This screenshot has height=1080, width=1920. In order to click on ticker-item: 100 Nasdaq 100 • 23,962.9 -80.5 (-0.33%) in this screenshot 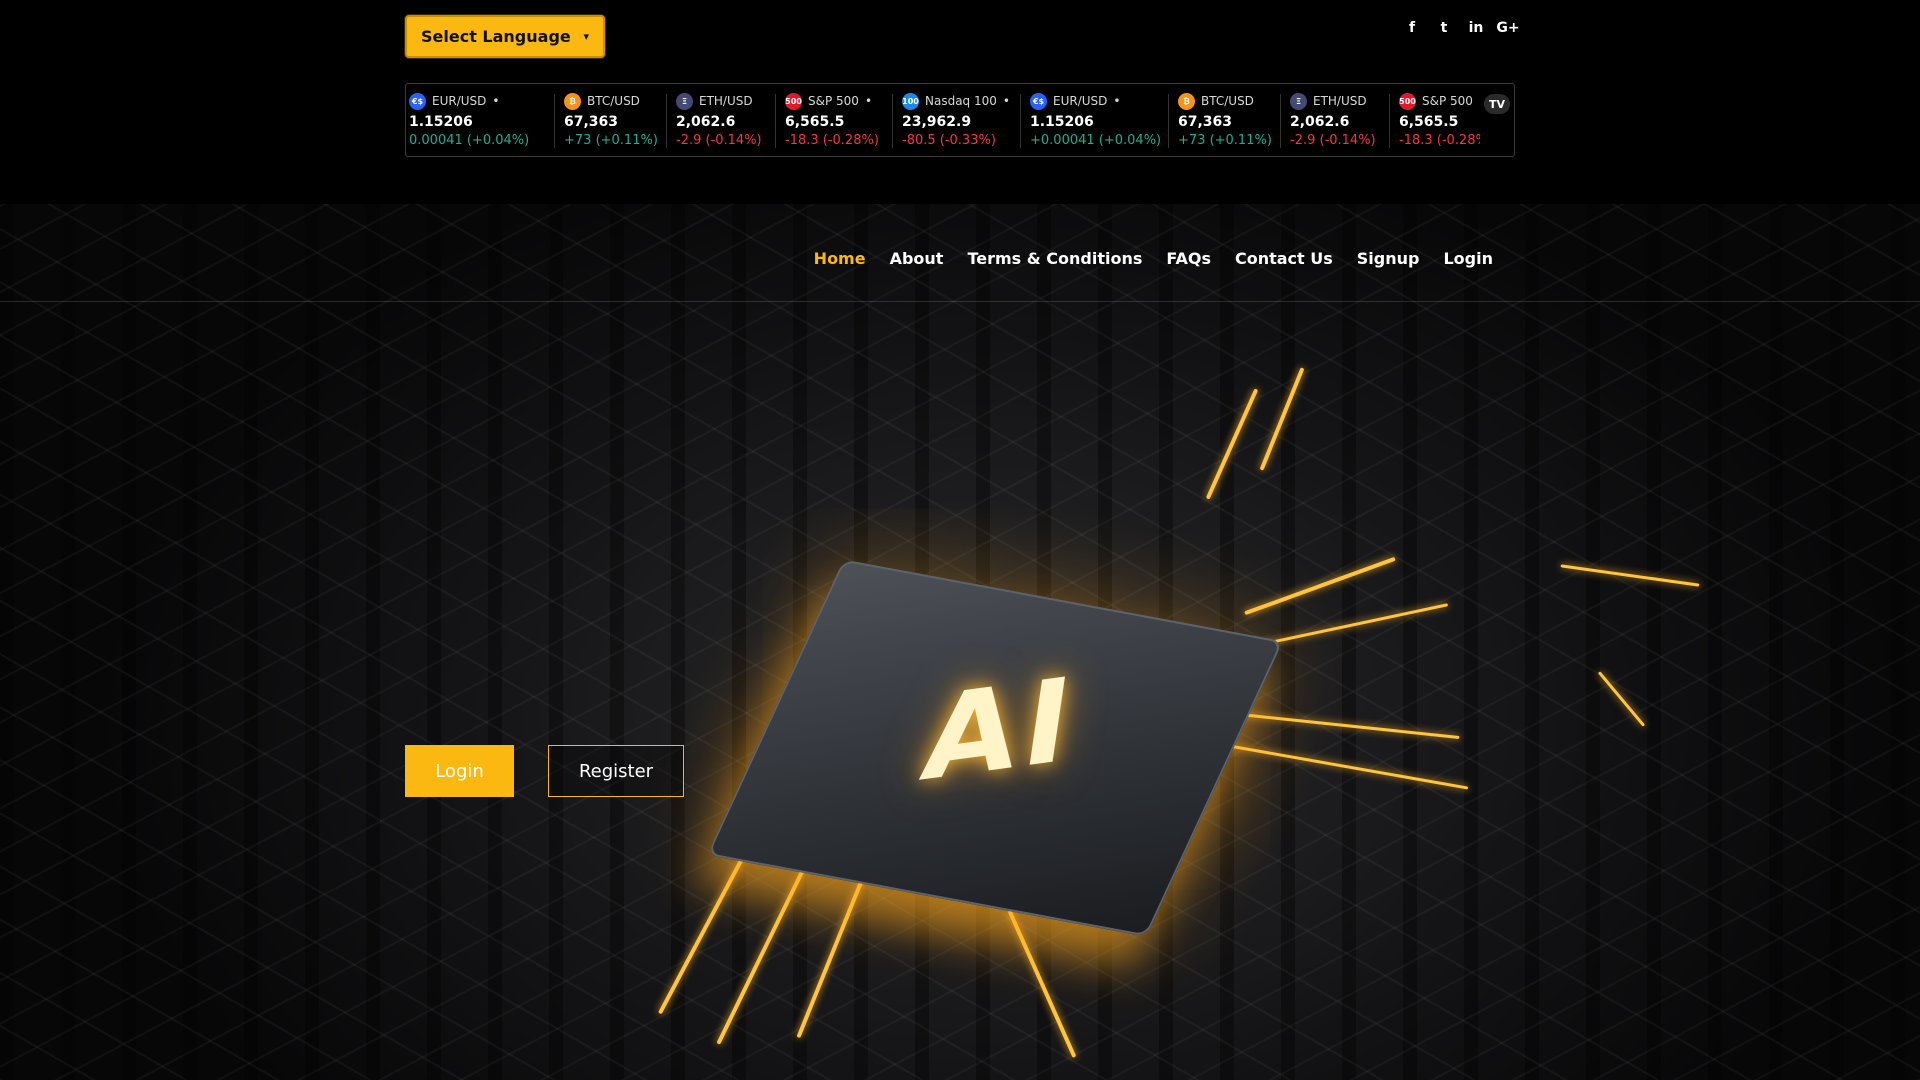, I will do `click(956, 120)`.